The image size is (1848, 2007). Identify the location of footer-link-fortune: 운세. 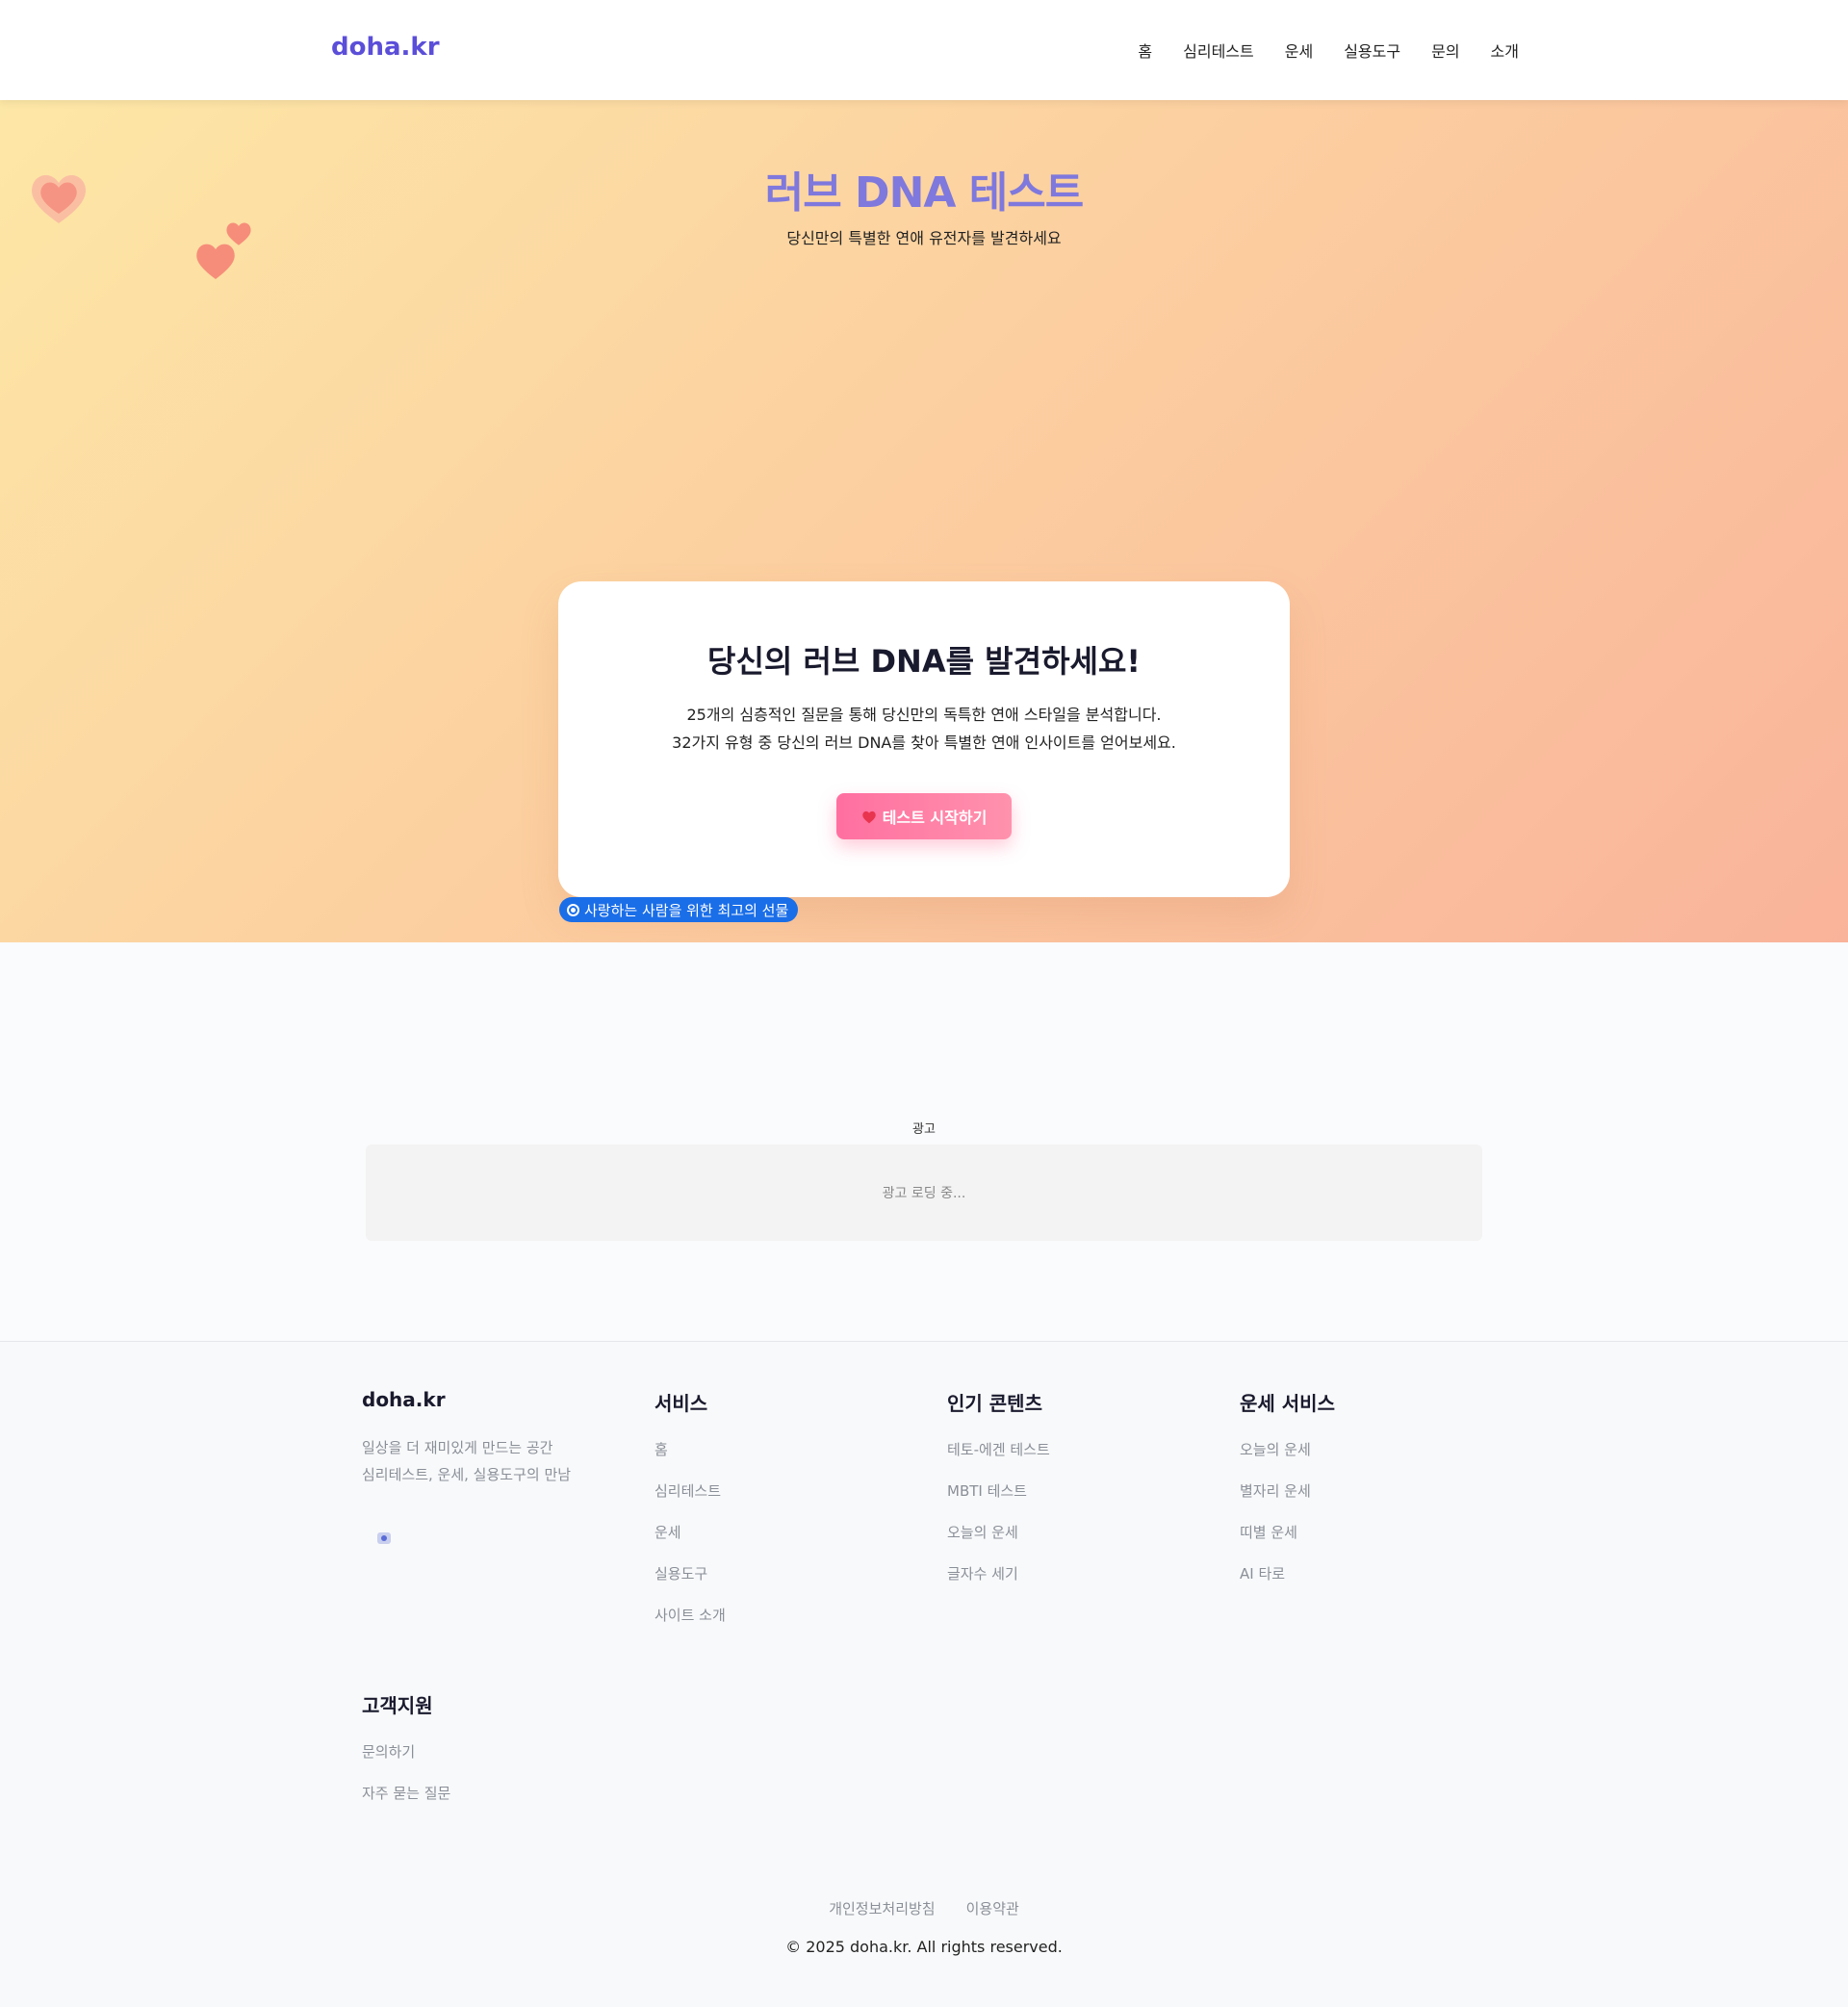
(690, 1542).